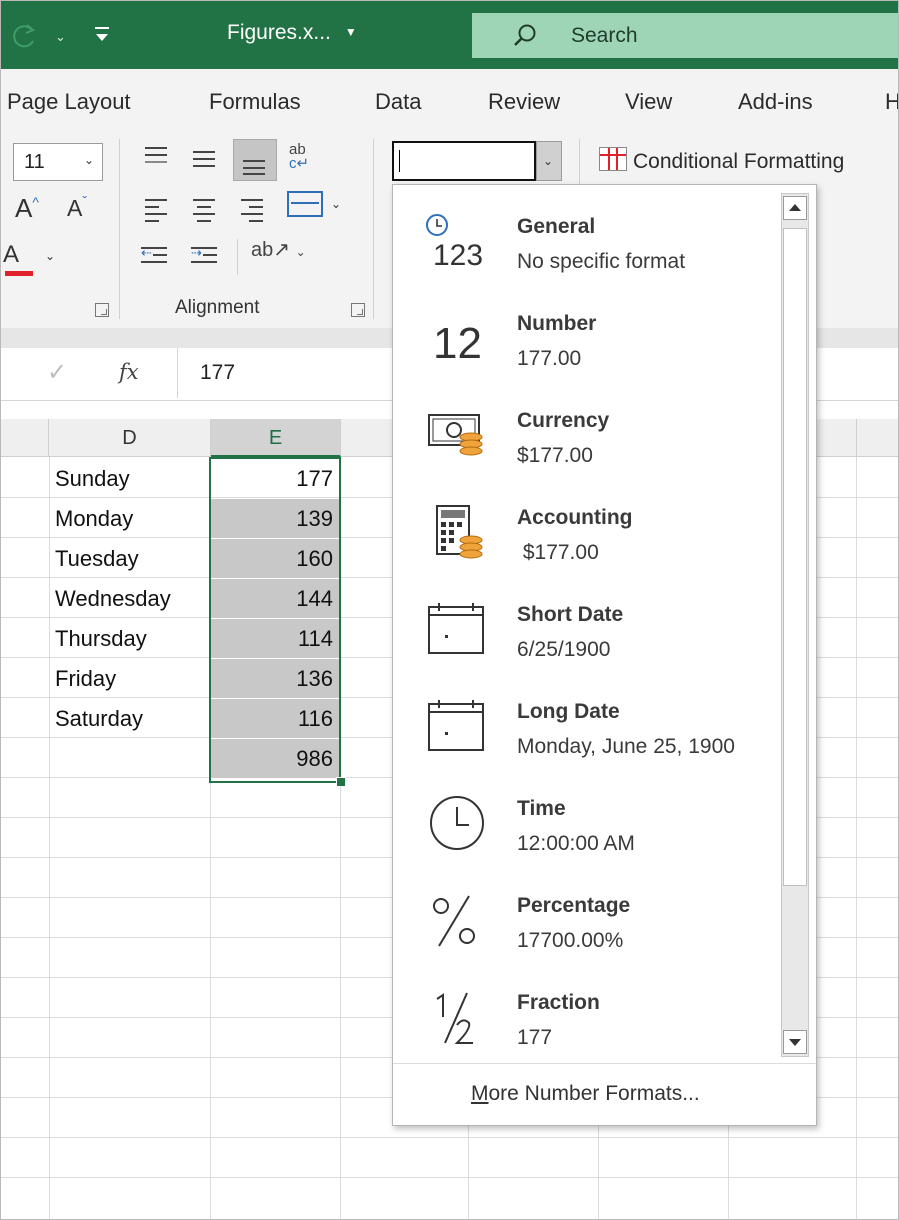  What do you see at coordinates (129, 519) in the screenshot?
I see `cell-d-monday: Monday` at bounding box center [129, 519].